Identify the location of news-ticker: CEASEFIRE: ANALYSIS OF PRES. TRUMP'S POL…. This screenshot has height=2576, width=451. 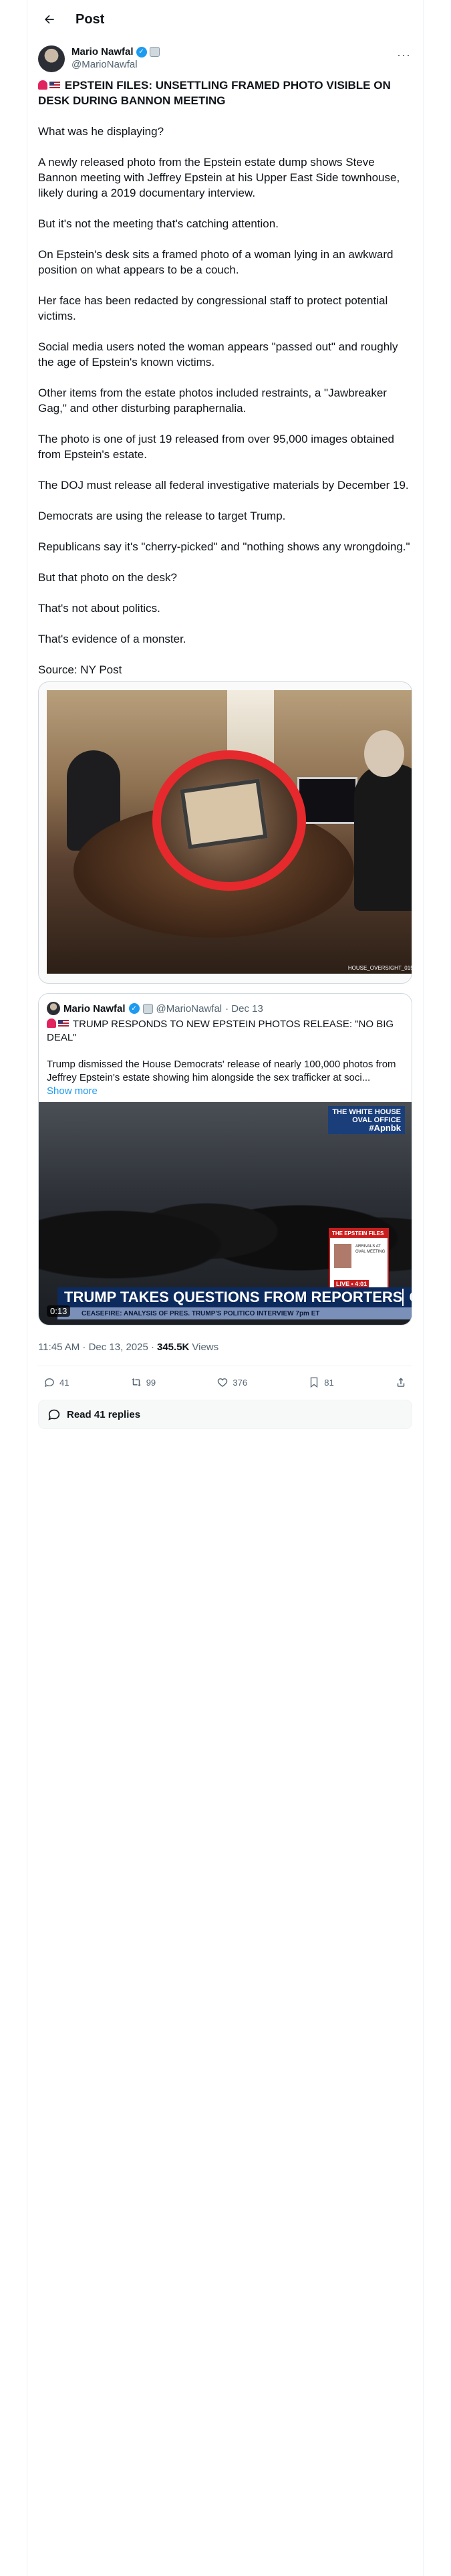
(234, 1313).